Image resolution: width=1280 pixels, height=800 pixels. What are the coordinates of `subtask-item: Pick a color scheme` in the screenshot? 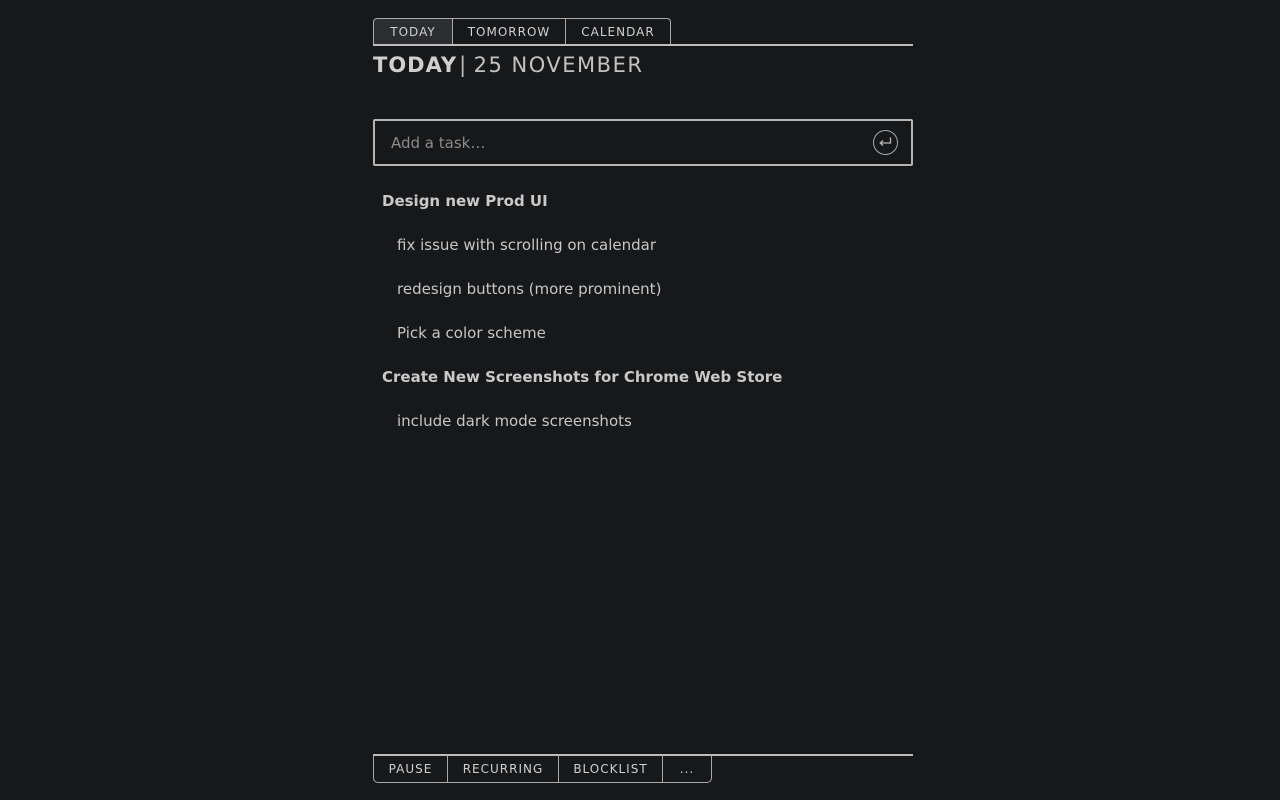 It's located at (642, 342).